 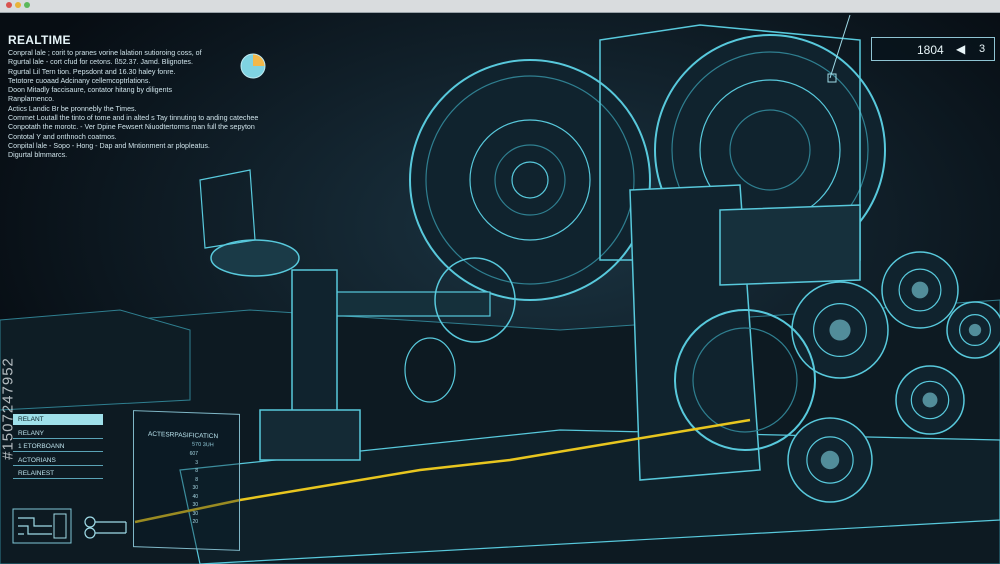 I want to click on hud-info-line: Digurtal blmmarcs., so click(x=38, y=155).